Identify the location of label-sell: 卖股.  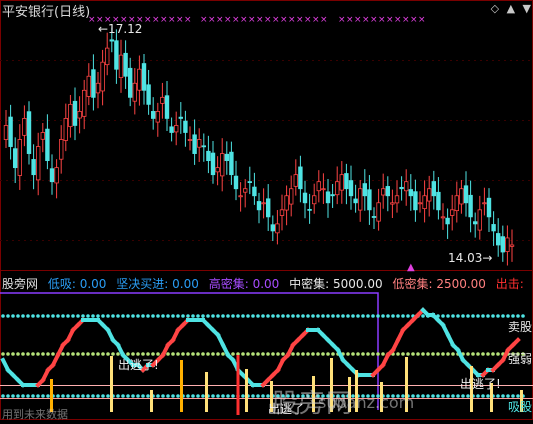
(519, 327).